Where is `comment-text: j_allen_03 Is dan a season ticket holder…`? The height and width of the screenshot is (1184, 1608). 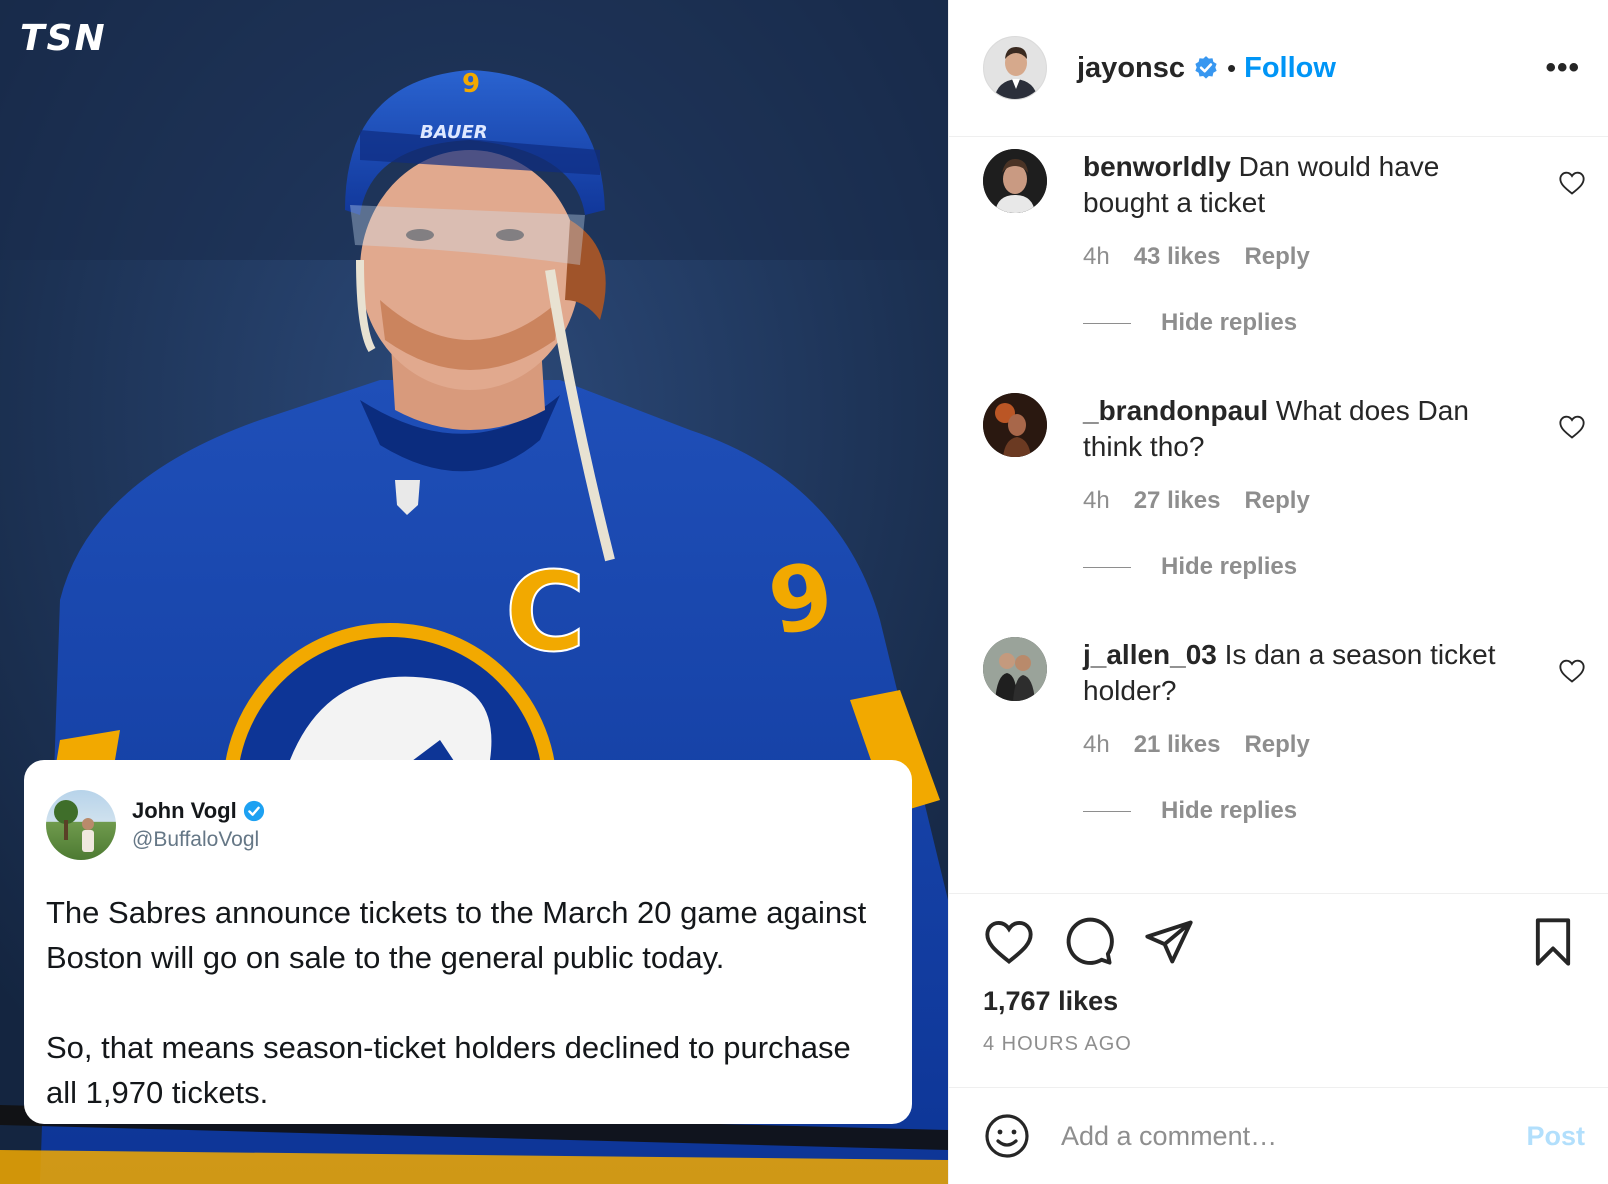 comment-text: j_allen_03 Is dan a season ticket holder… is located at coordinates (1298, 673).